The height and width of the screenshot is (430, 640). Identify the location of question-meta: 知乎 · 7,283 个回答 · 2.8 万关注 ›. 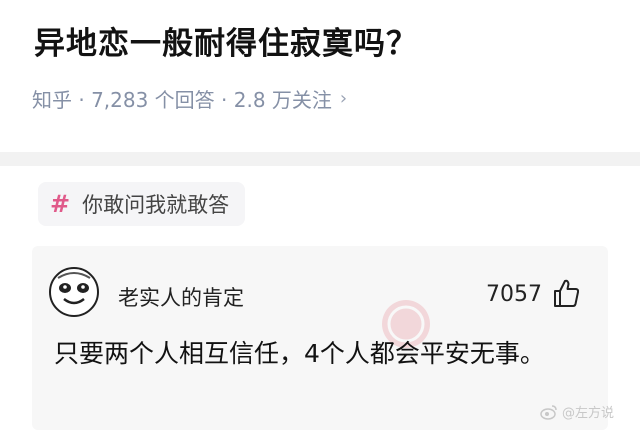
(189, 98).